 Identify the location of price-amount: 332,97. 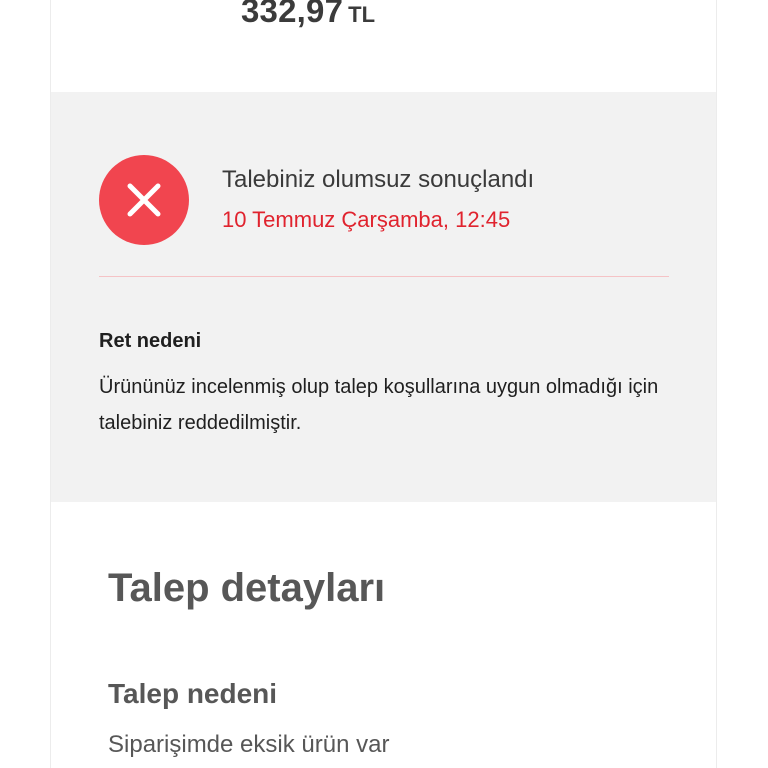
(292, 14).